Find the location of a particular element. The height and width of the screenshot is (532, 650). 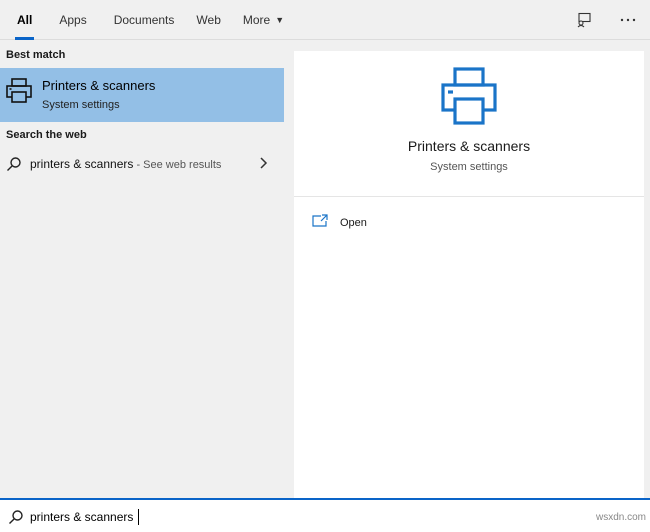

chevron-right-icon is located at coordinates (263, 165).